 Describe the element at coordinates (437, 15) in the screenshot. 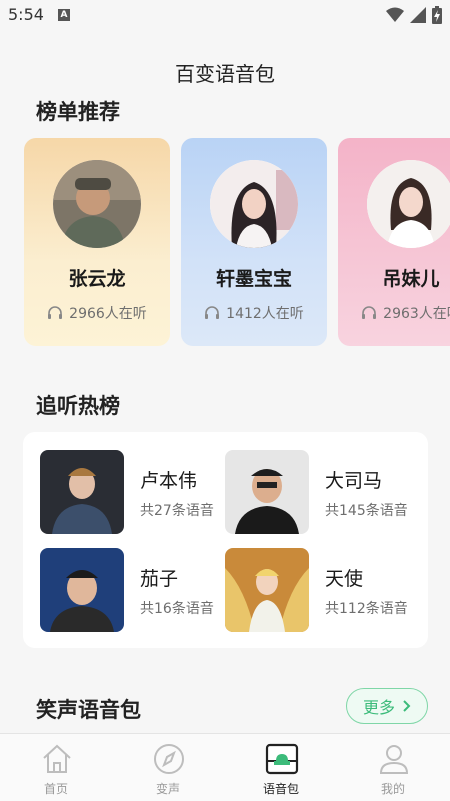

I see `battery-icon` at that location.